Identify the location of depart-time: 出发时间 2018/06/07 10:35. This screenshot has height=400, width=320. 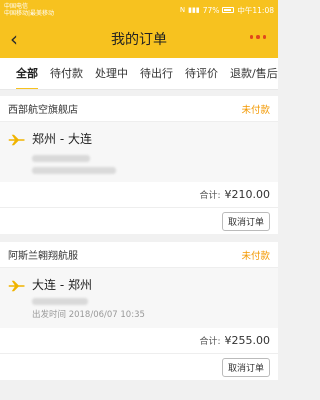
(88, 315).